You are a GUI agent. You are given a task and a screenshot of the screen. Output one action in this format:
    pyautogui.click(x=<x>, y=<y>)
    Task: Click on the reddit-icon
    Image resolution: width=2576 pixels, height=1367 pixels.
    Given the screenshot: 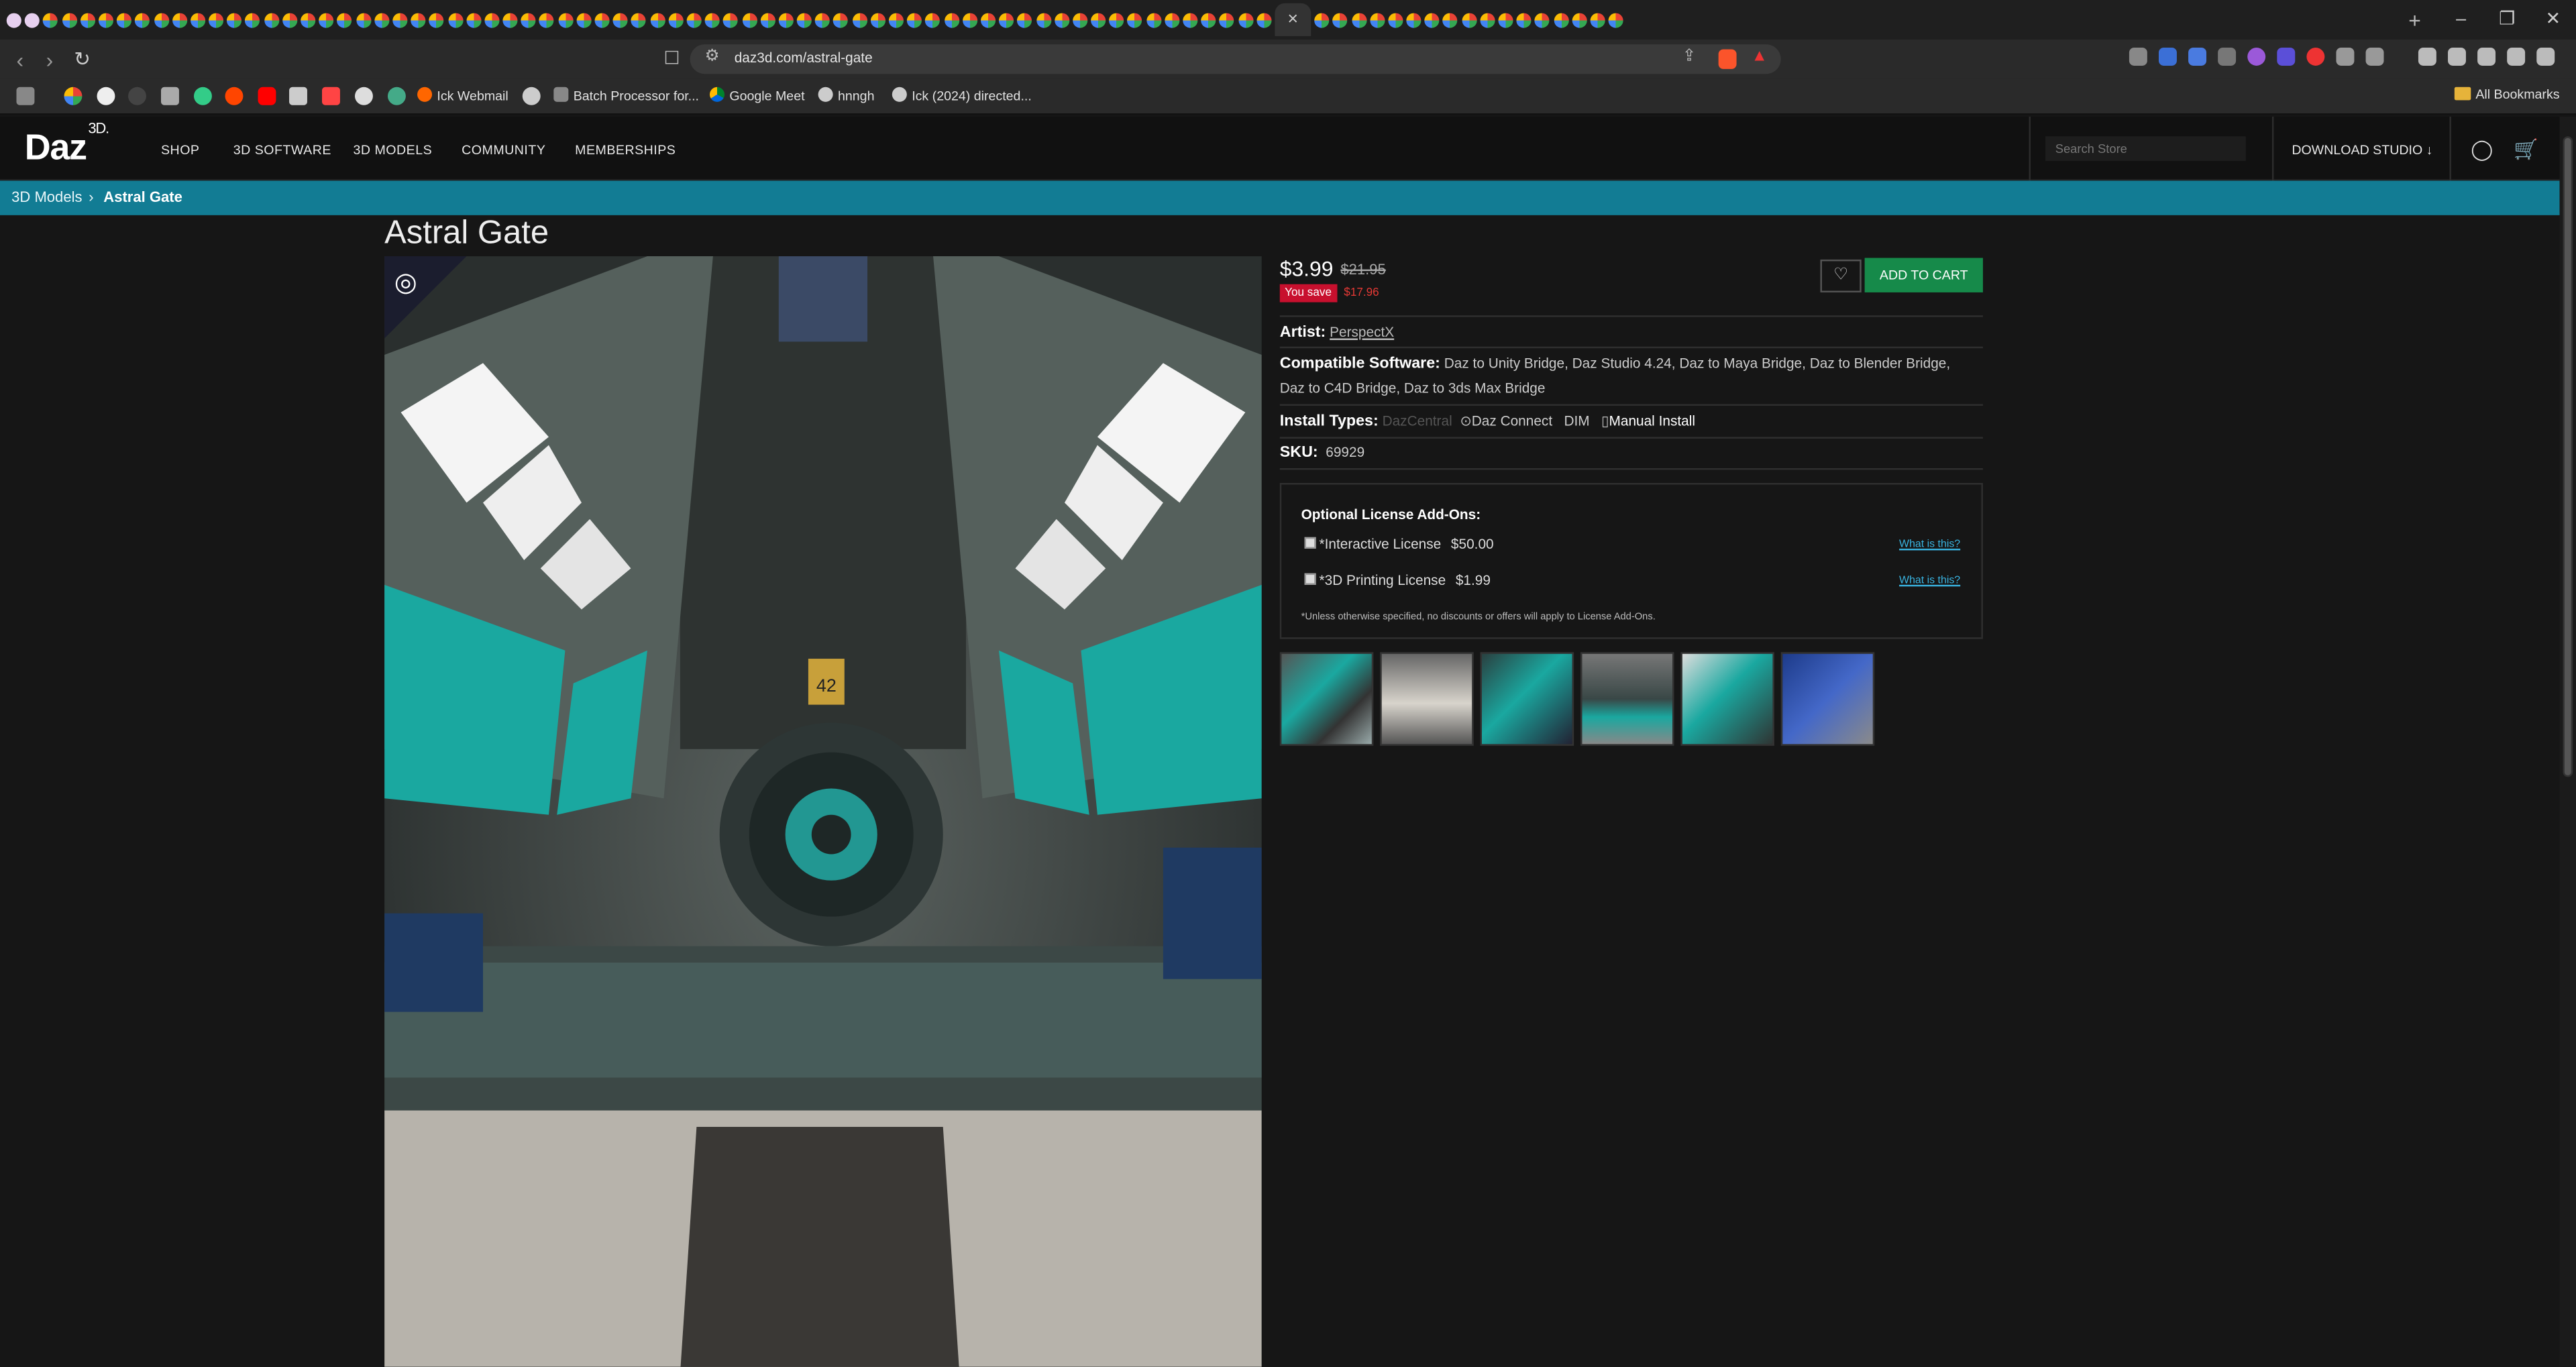 What is the action you would take?
    pyautogui.click(x=234, y=96)
    